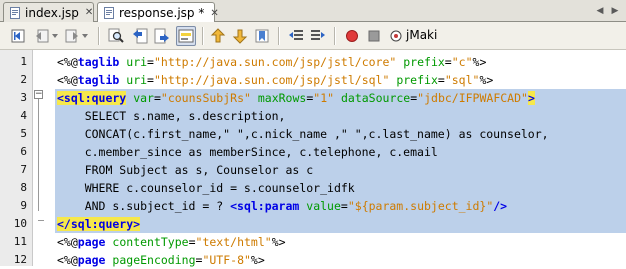  I want to click on back-dropdown-button, so click(55, 36).